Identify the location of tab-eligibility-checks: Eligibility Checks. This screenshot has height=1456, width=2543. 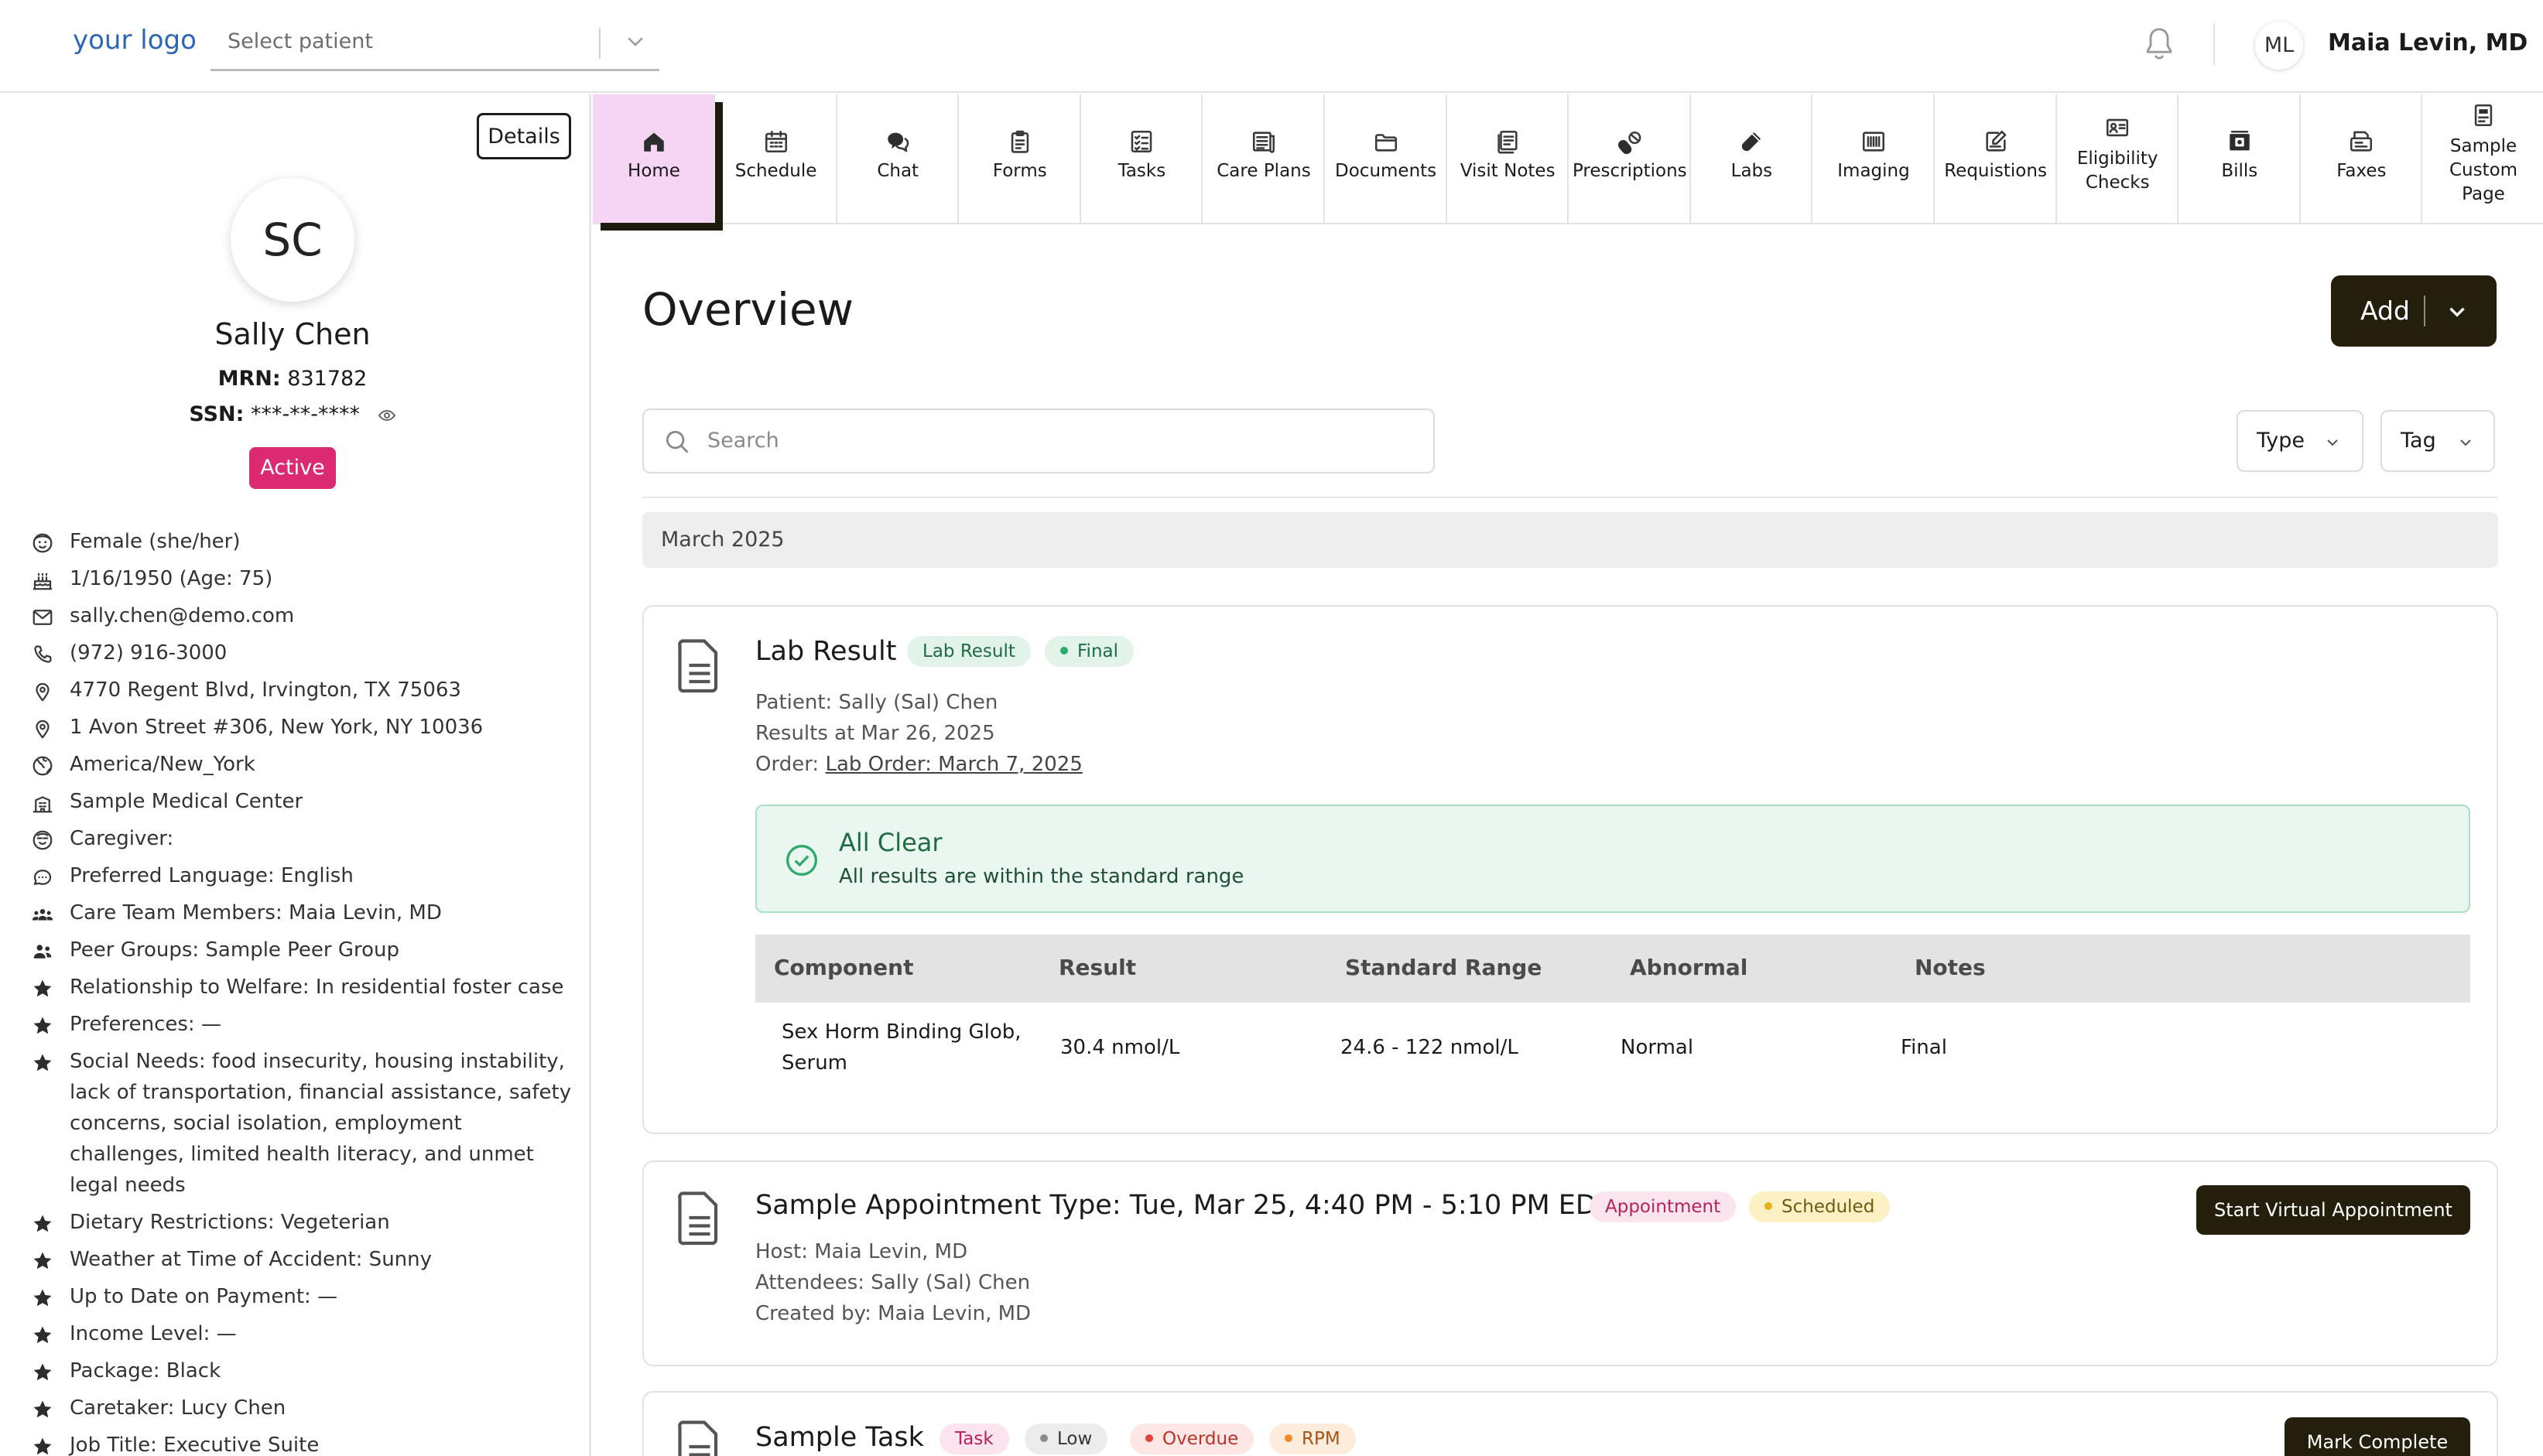
(2117, 158).